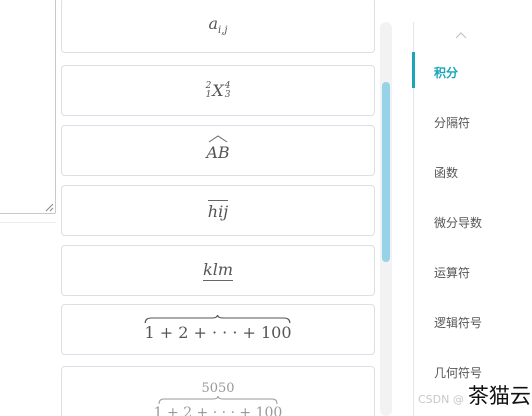  What do you see at coordinates (458, 322) in the screenshot?
I see `category-logic: 逻辑符号` at bounding box center [458, 322].